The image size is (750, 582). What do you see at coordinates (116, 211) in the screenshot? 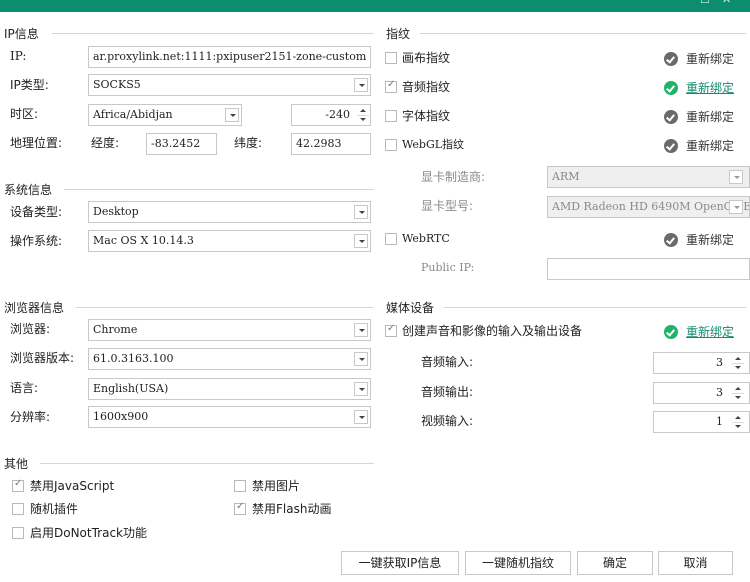
I see `device-type-value: Desktop` at bounding box center [116, 211].